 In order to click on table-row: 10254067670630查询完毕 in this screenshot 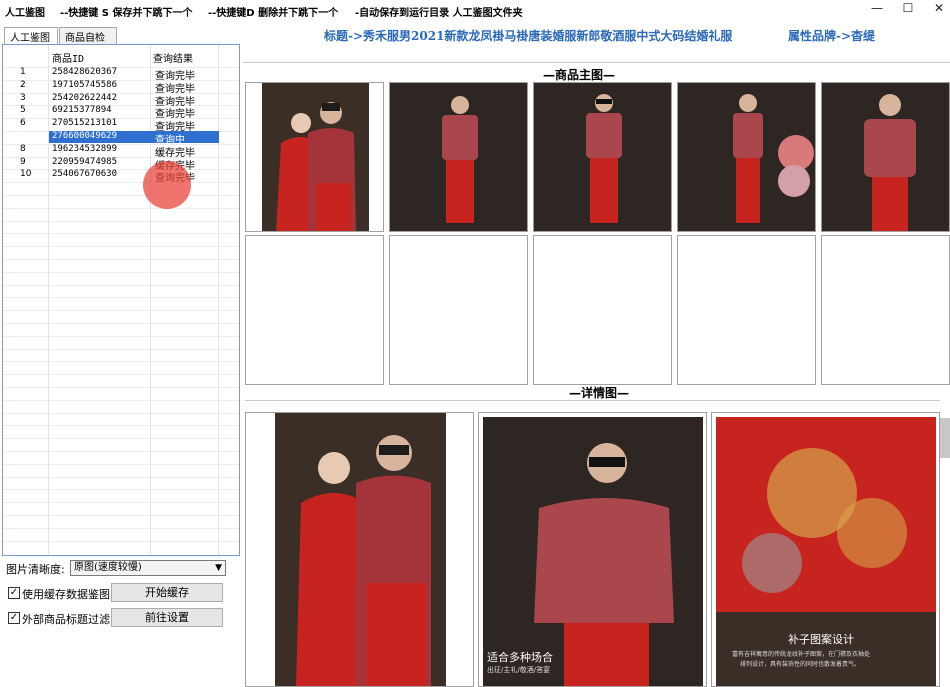, I will do `click(121, 176)`.